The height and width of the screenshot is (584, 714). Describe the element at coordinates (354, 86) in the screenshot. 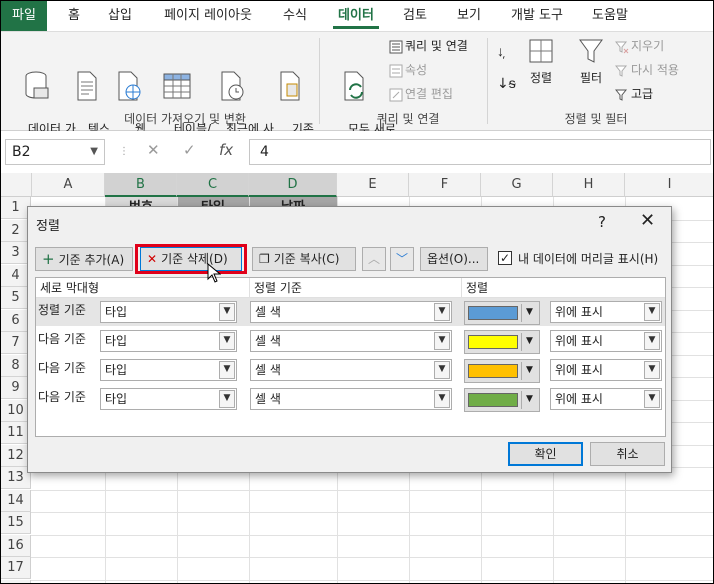

I see `refresh-icon` at that location.